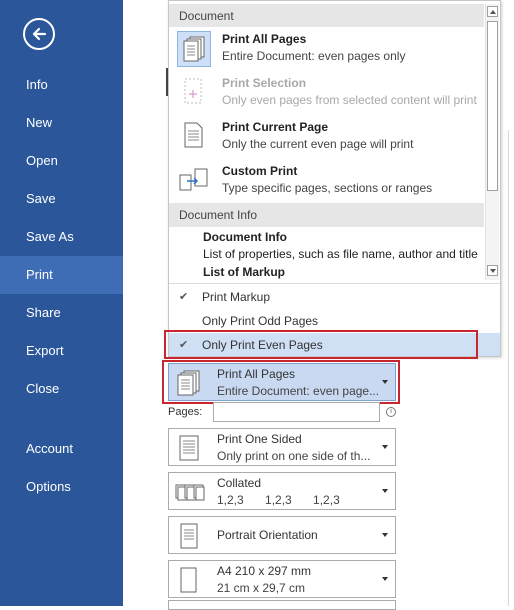 Image resolution: width=514 pixels, height=610 pixels. I want to click on scroll-up-icon, so click(492, 11).